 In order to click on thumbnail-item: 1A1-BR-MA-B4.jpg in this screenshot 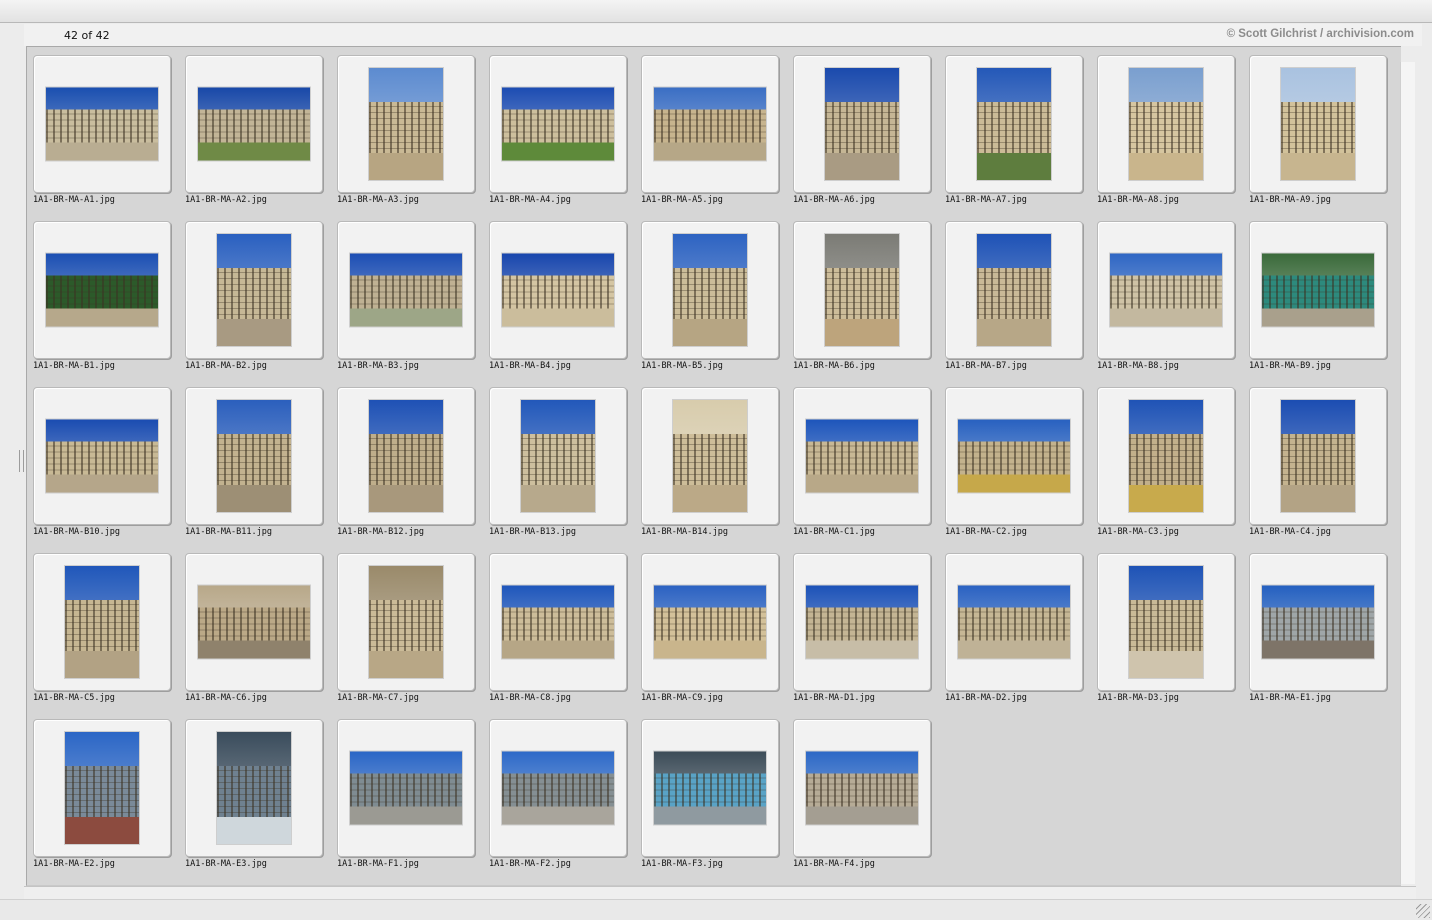, I will do `click(559, 296)`.